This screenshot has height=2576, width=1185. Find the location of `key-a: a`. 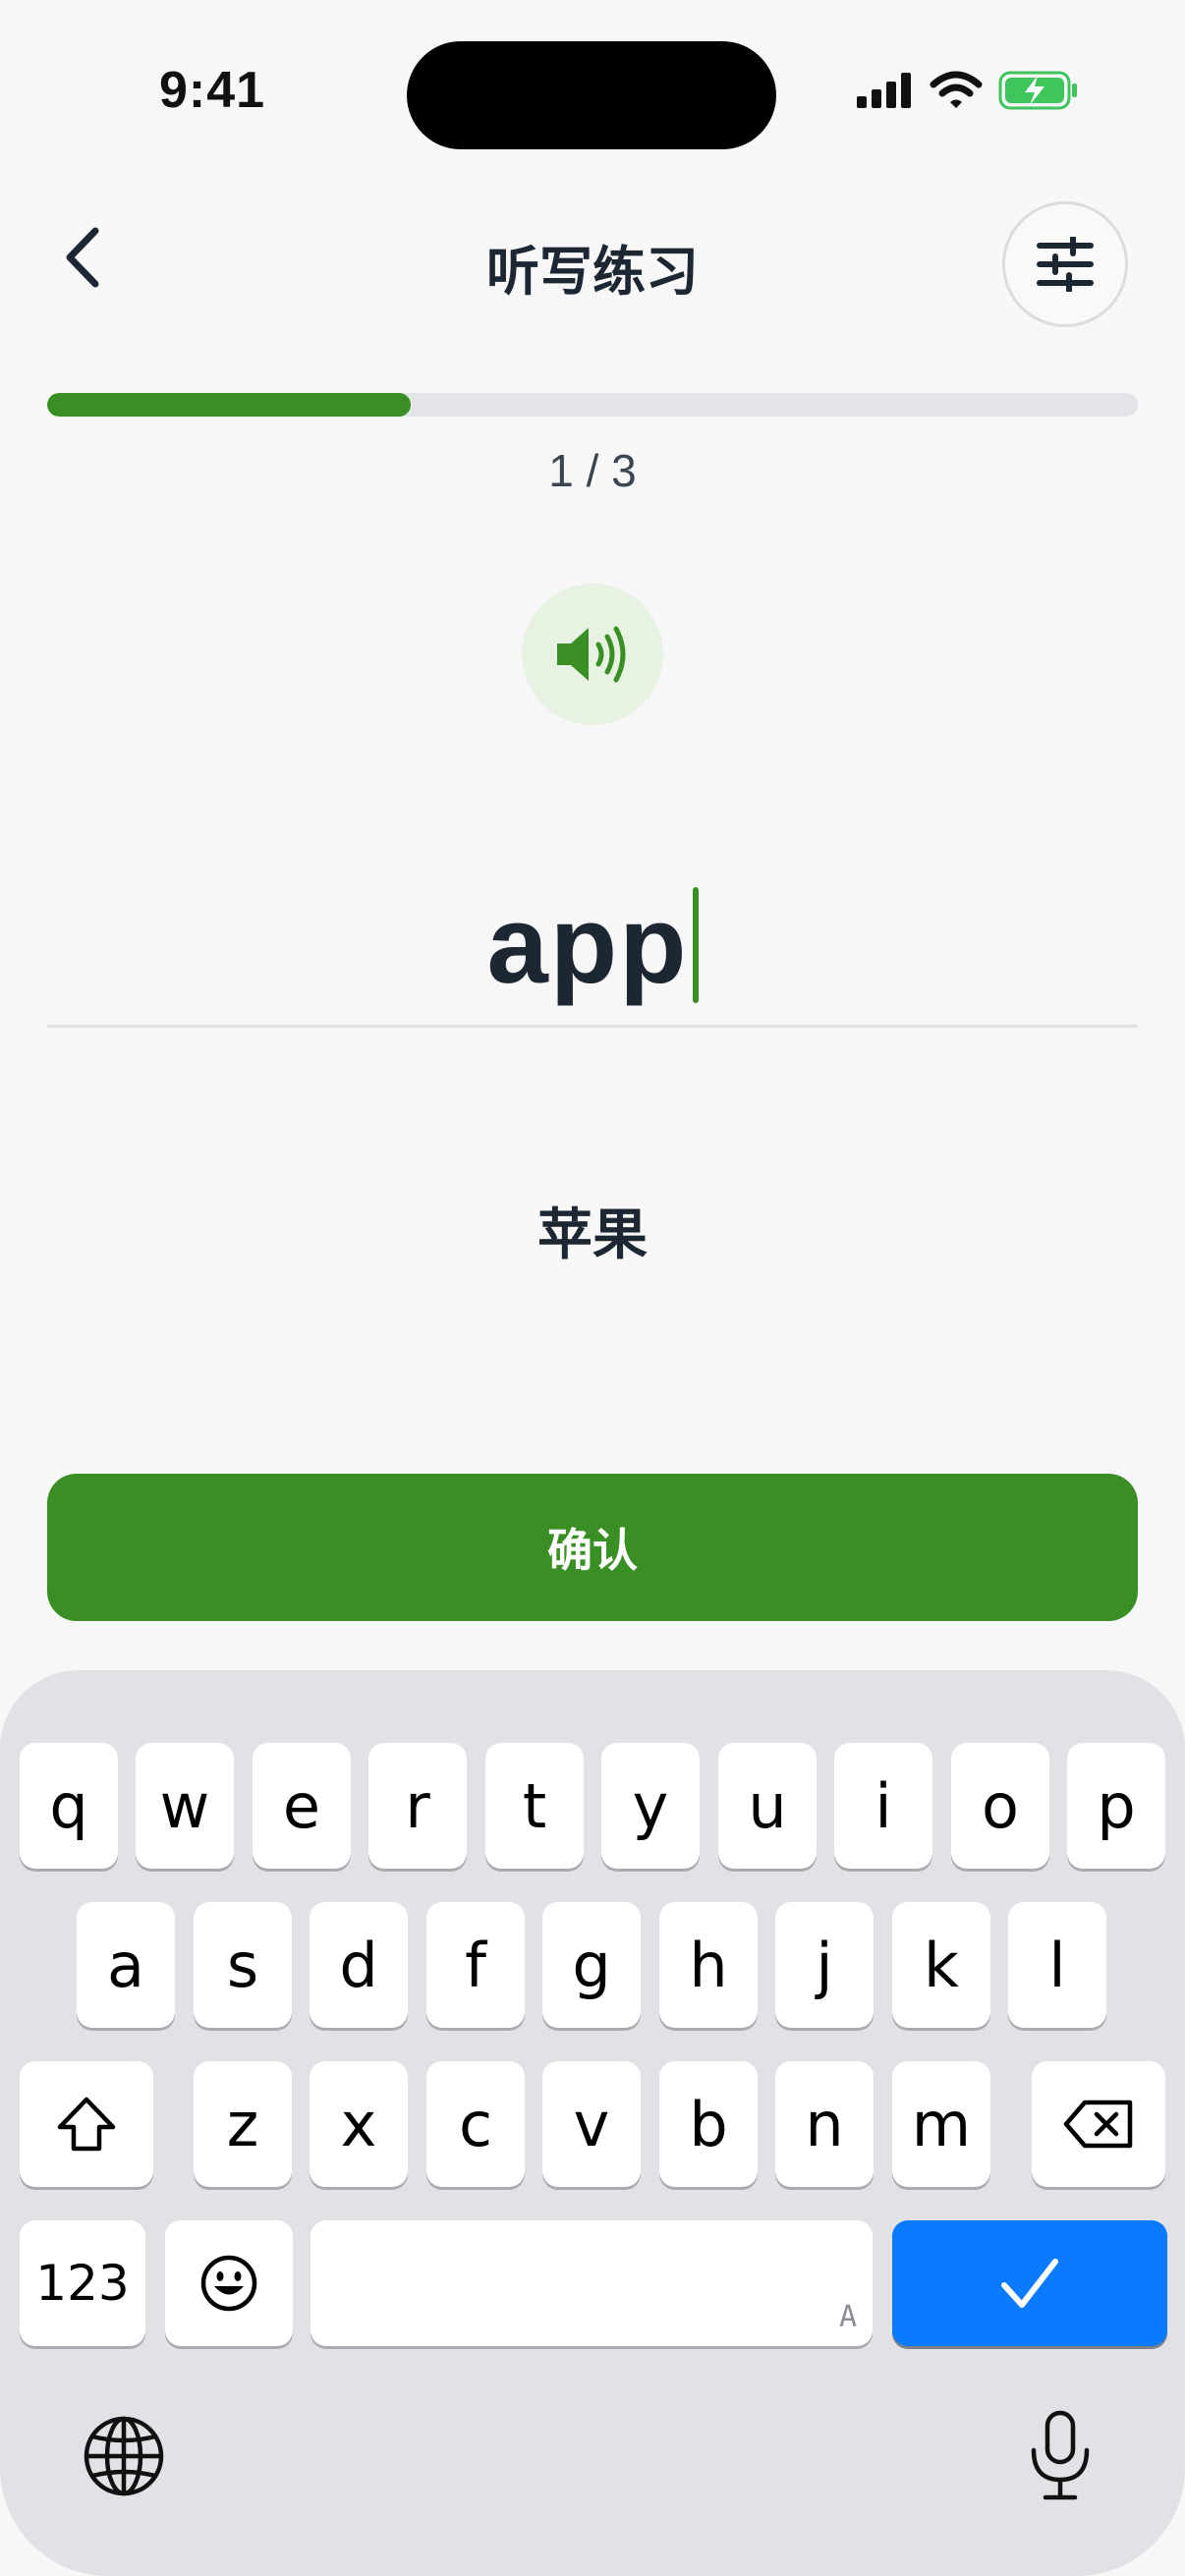

key-a: a is located at coordinates (126, 1965).